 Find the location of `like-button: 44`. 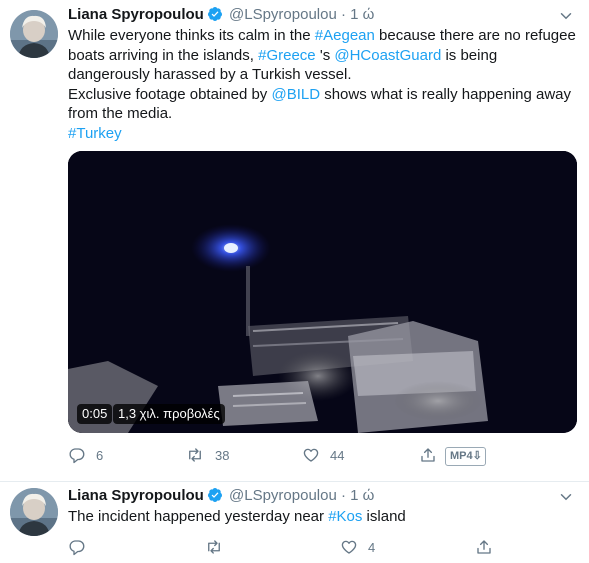

like-button: 44 is located at coordinates (323, 456).